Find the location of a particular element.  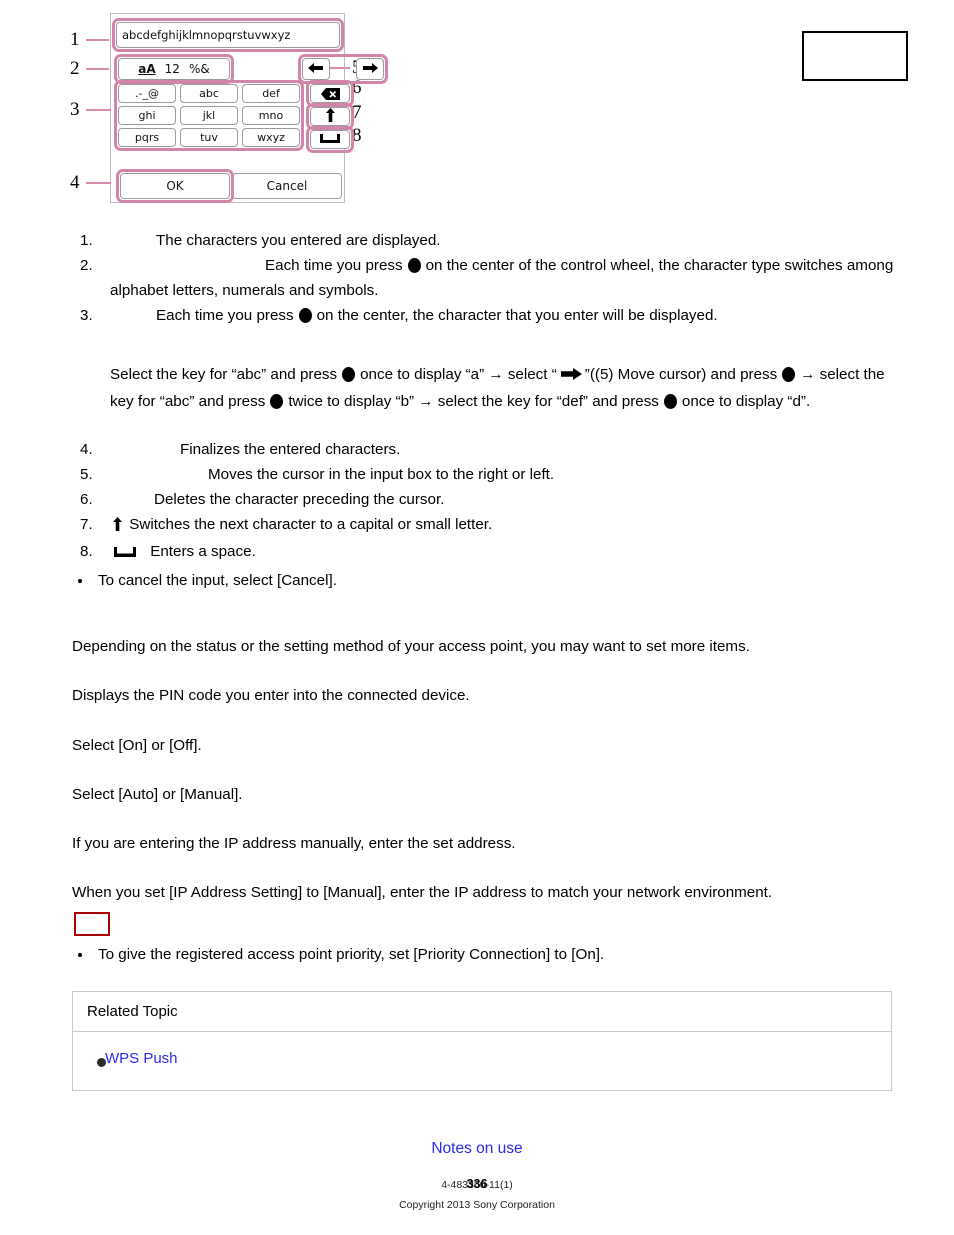

char-type-numeral: 12 is located at coordinates (172, 69).